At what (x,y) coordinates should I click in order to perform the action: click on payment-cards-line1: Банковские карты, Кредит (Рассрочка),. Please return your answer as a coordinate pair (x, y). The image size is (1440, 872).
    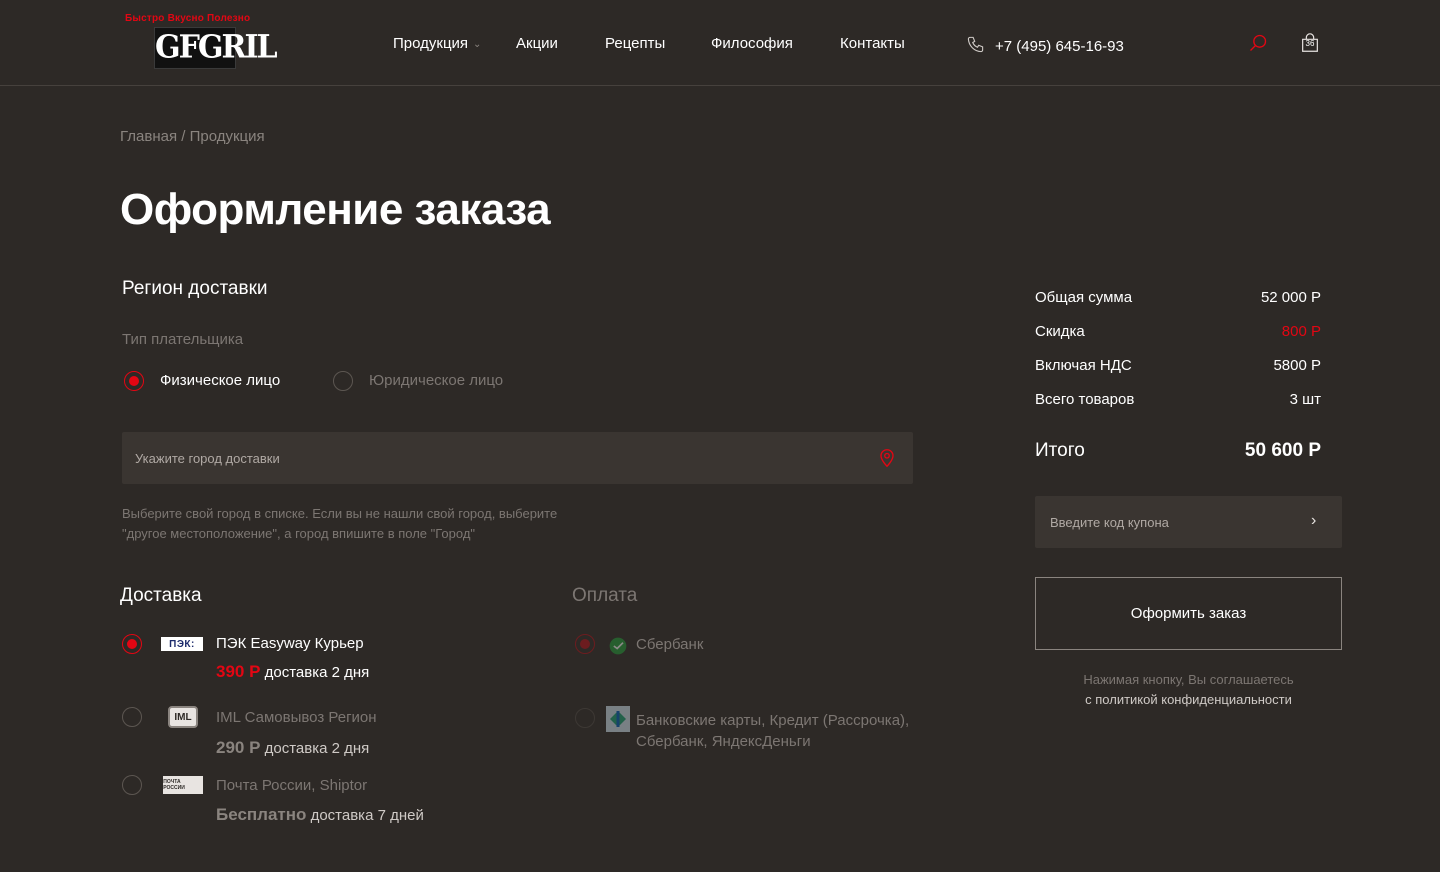
    Looking at the image, I should click on (773, 720).